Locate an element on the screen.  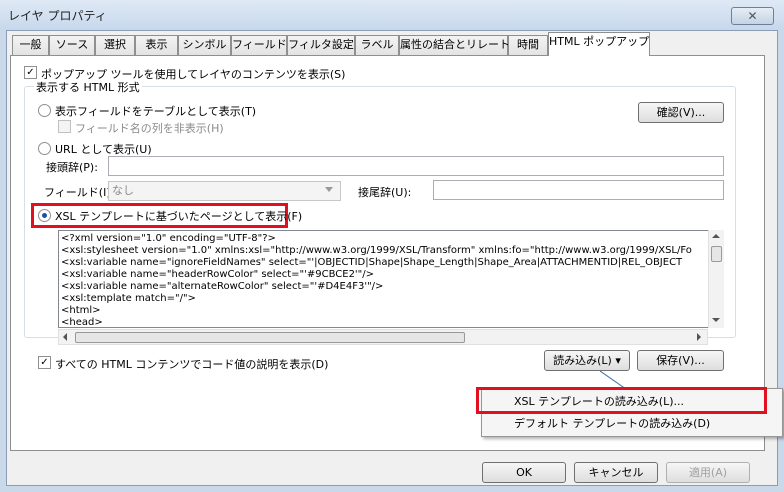
radio-xsl-label: XSL テンプレートに基づいたページとして表示(F) is located at coordinates (179, 216).